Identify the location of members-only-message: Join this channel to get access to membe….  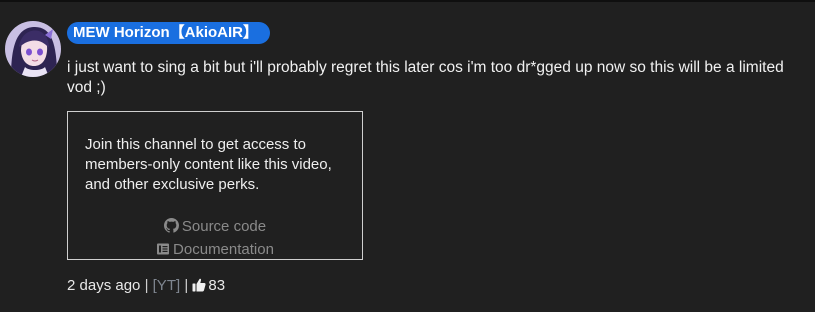
(208, 164).